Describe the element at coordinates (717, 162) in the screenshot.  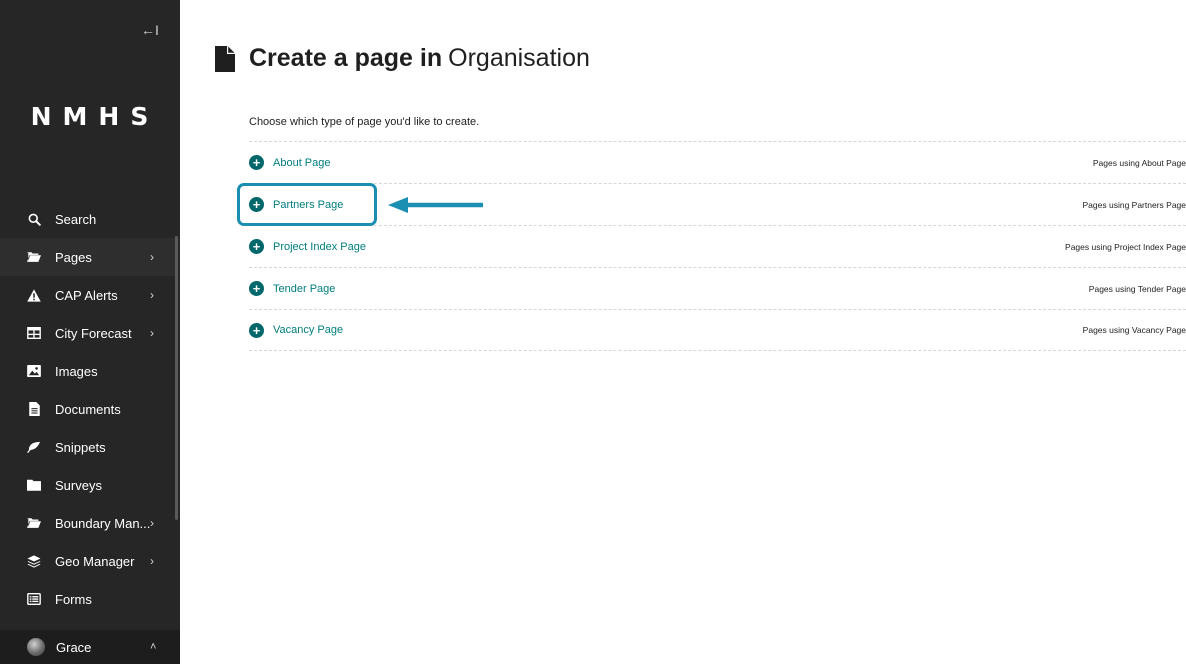
I see `list-item: + About Page Pages using About Page` at that location.